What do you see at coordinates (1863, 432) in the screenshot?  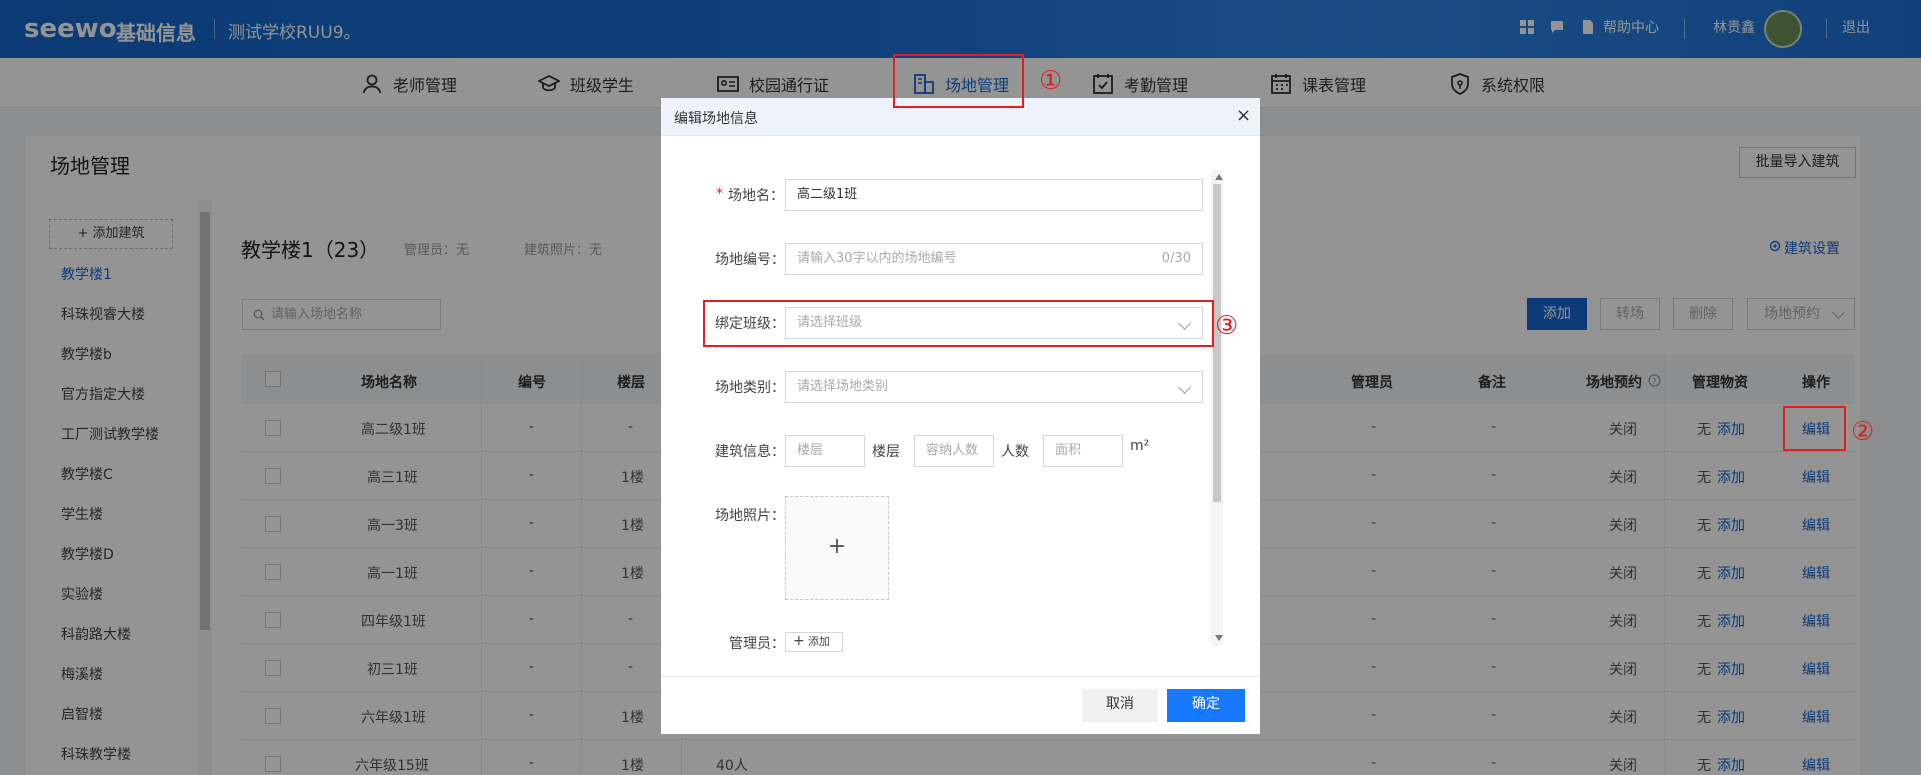 I see `annotation-marker-2: ②` at bounding box center [1863, 432].